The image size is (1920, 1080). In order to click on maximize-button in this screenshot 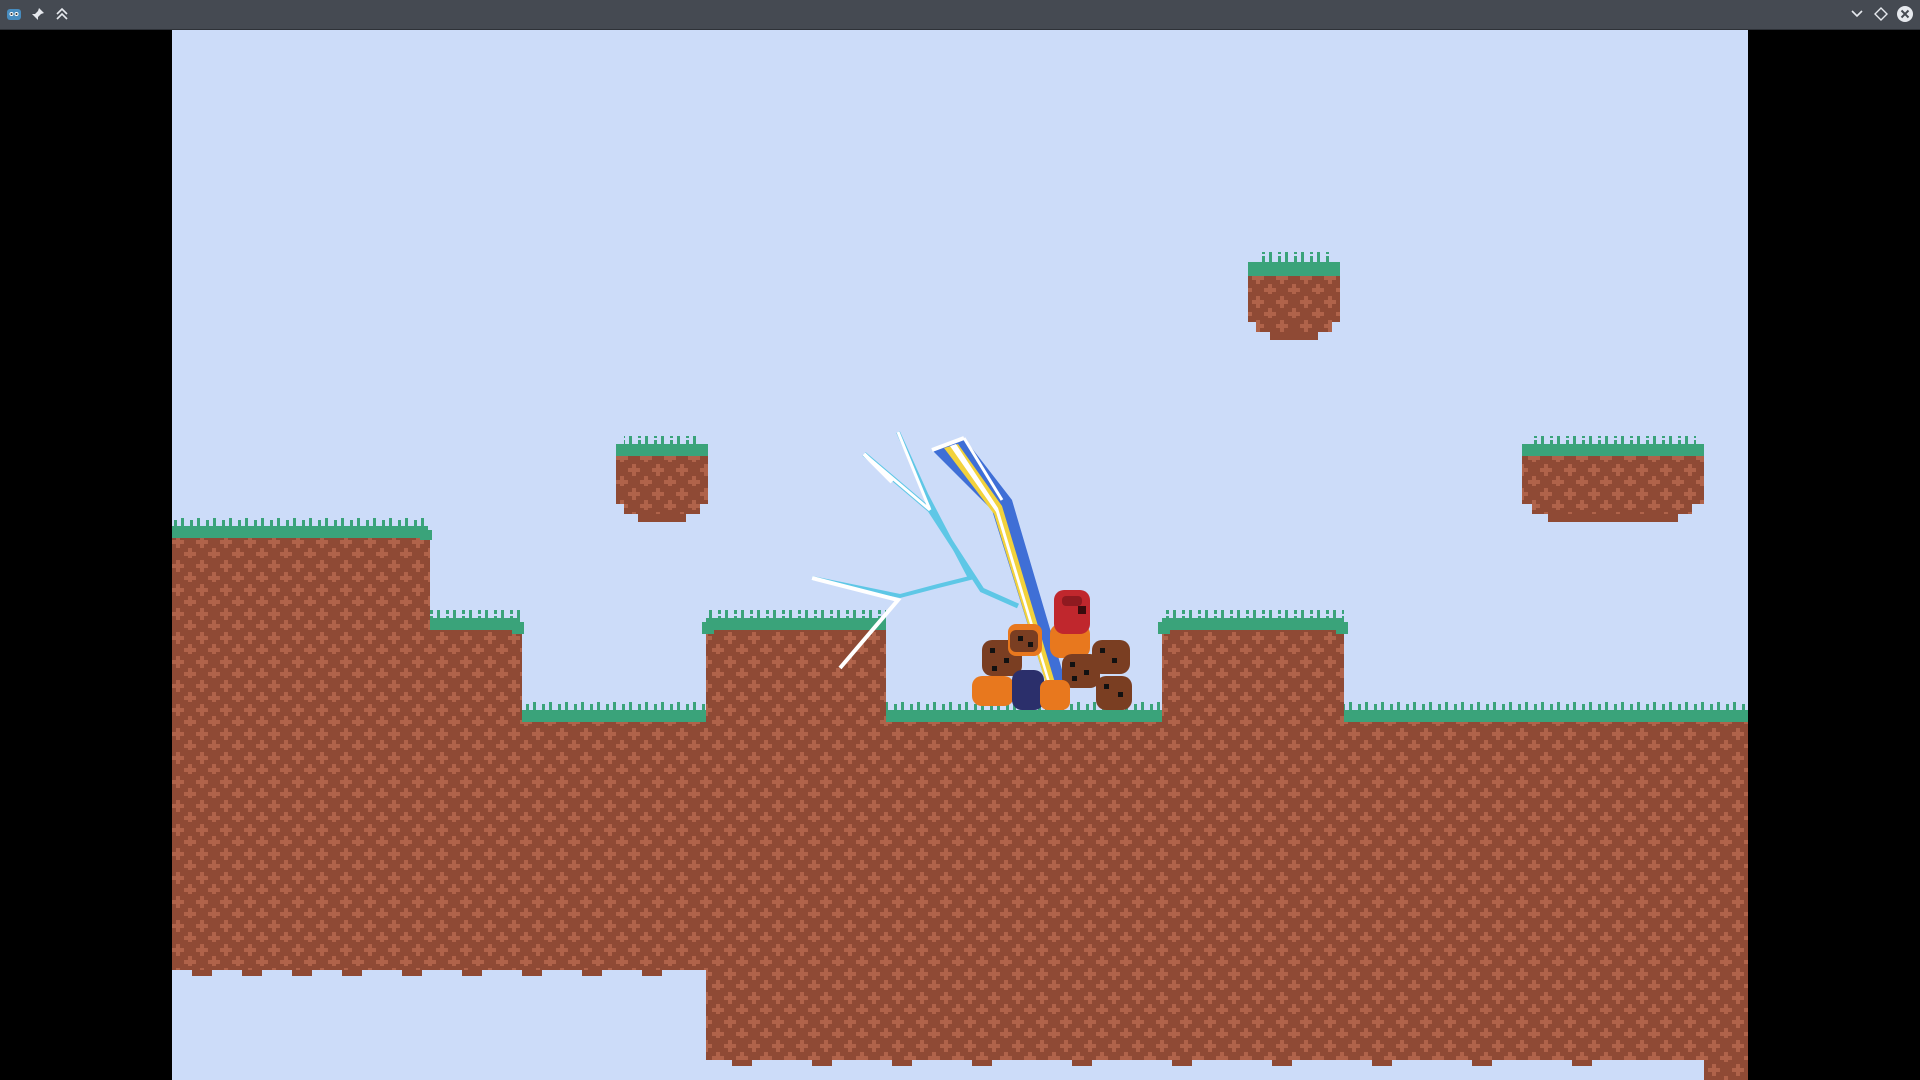, I will do `click(1881, 14)`.